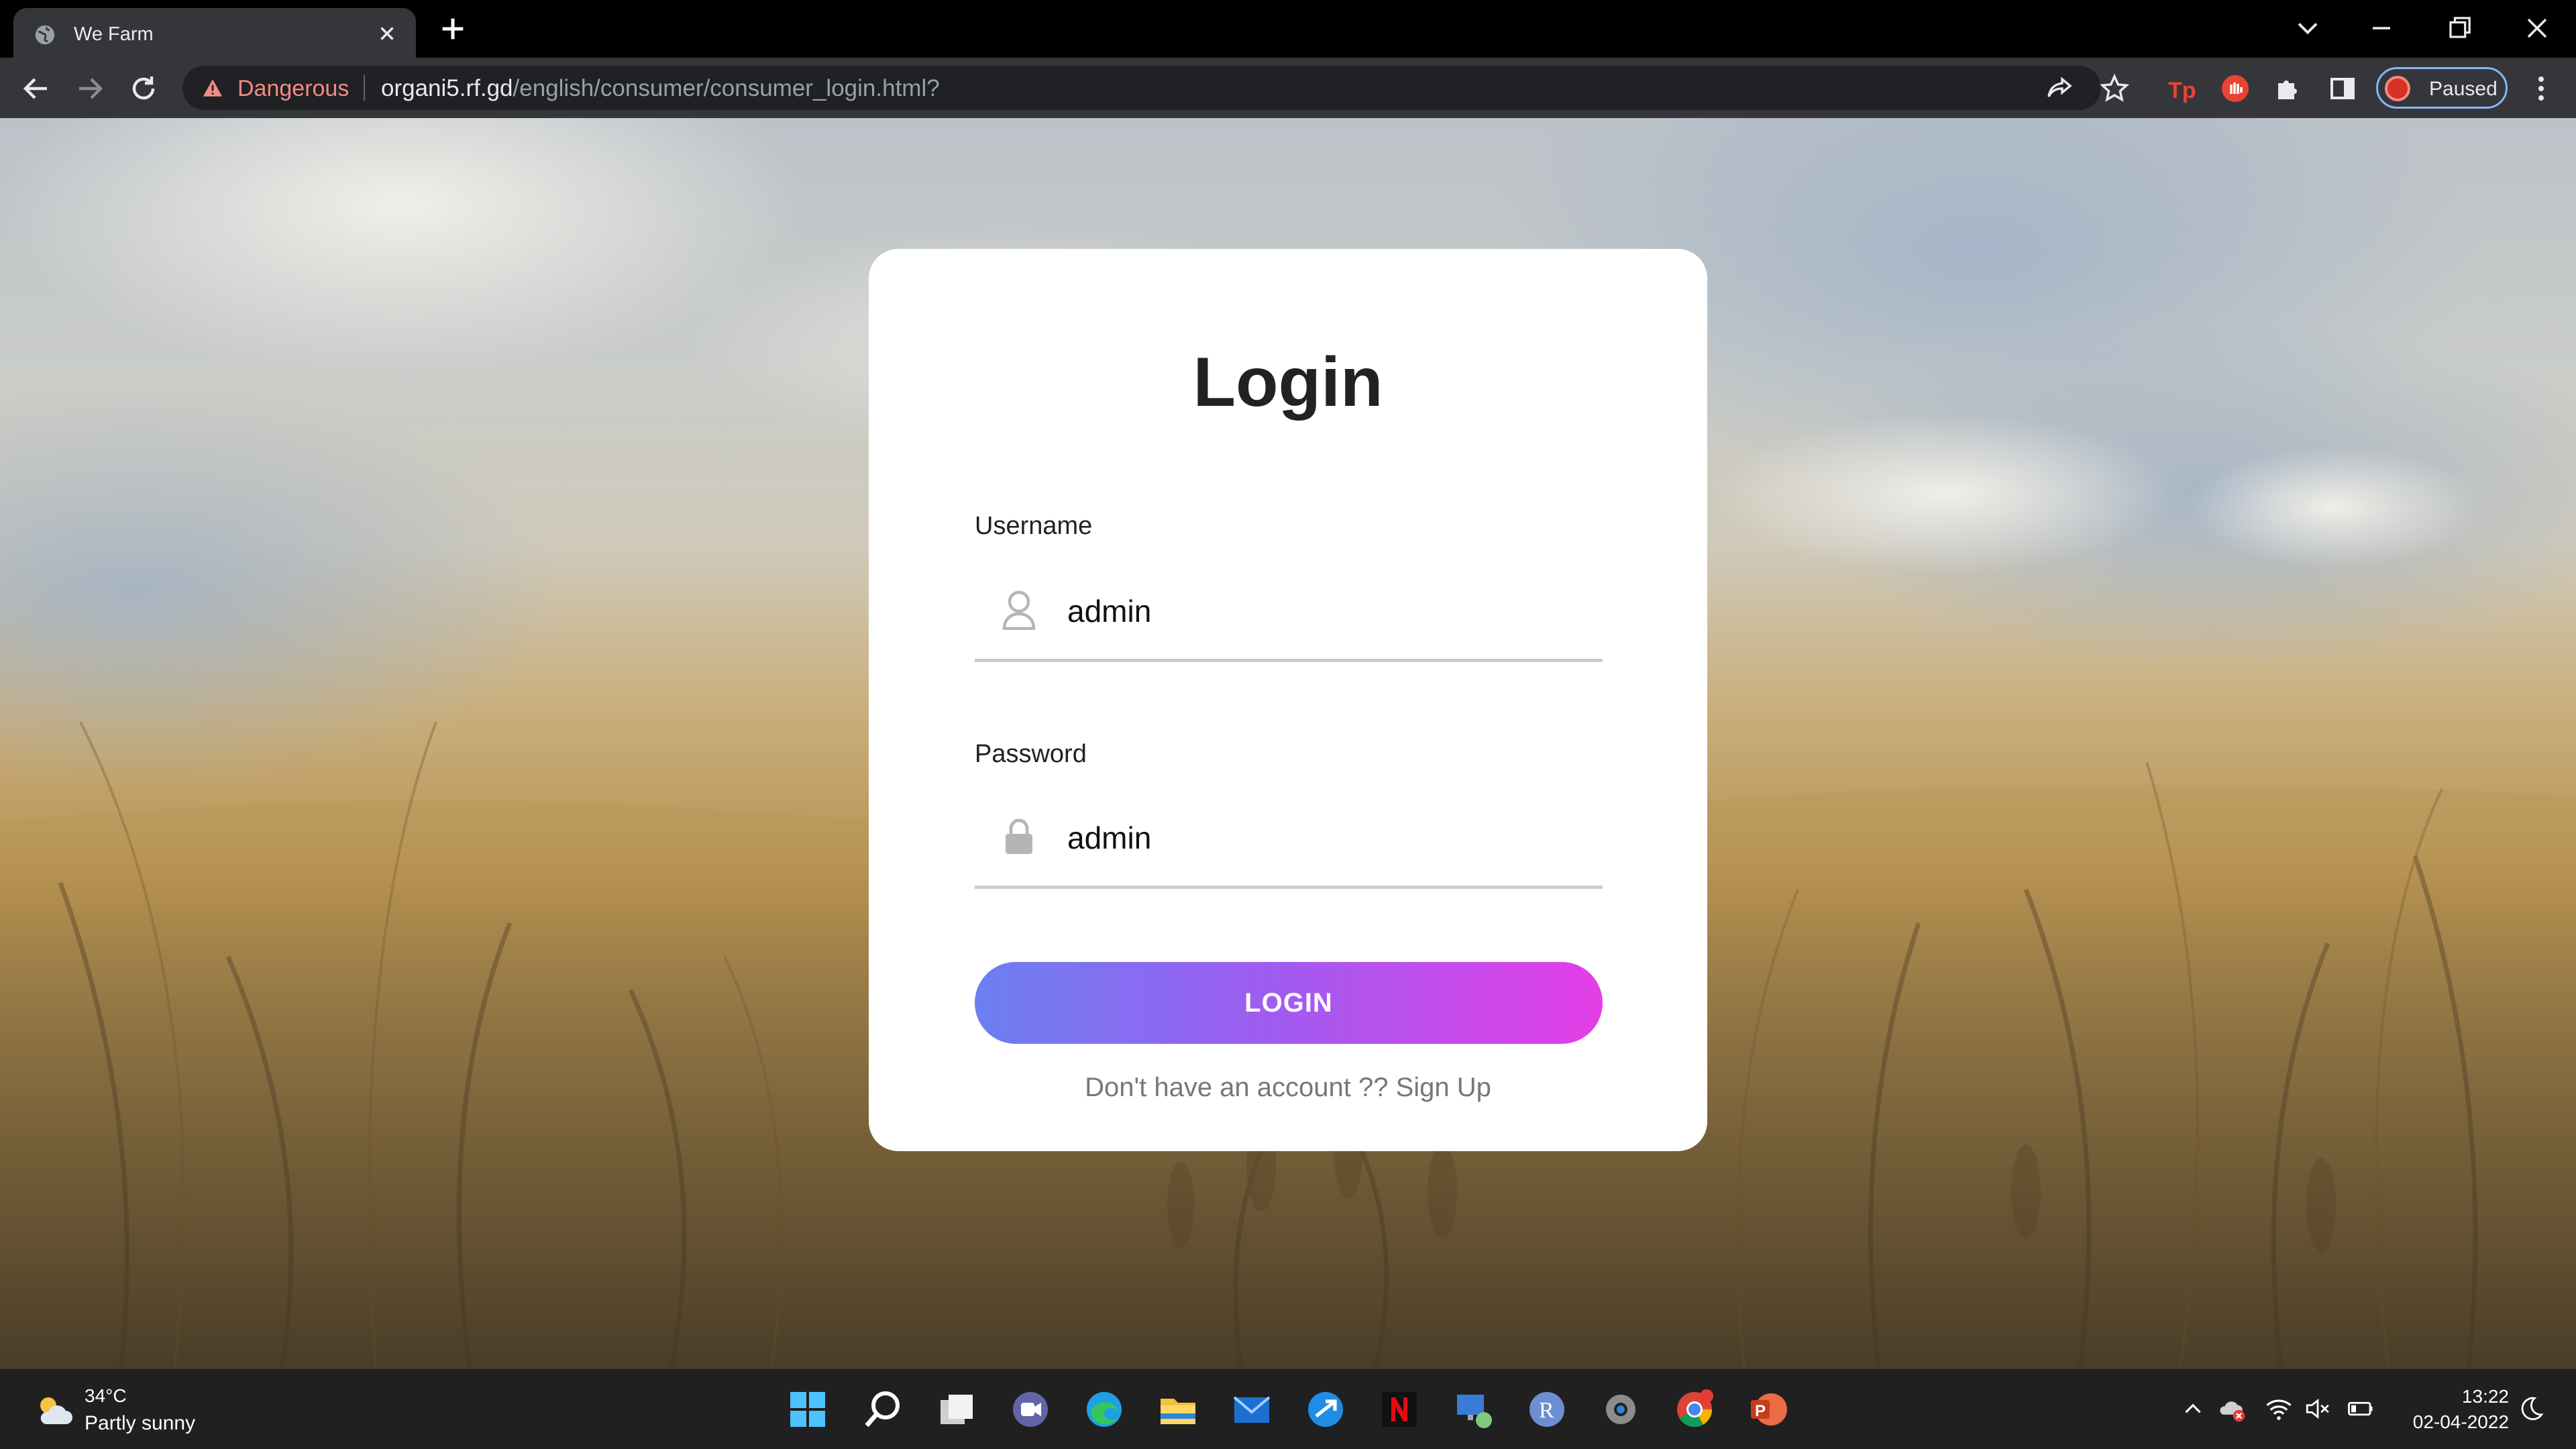 The width and height of the screenshot is (2576, 1449). What do you see at coordinates (2289, 88) in the screenshot?
I see `extensions-puzzle-icon` at bounding box center [2289, 88].